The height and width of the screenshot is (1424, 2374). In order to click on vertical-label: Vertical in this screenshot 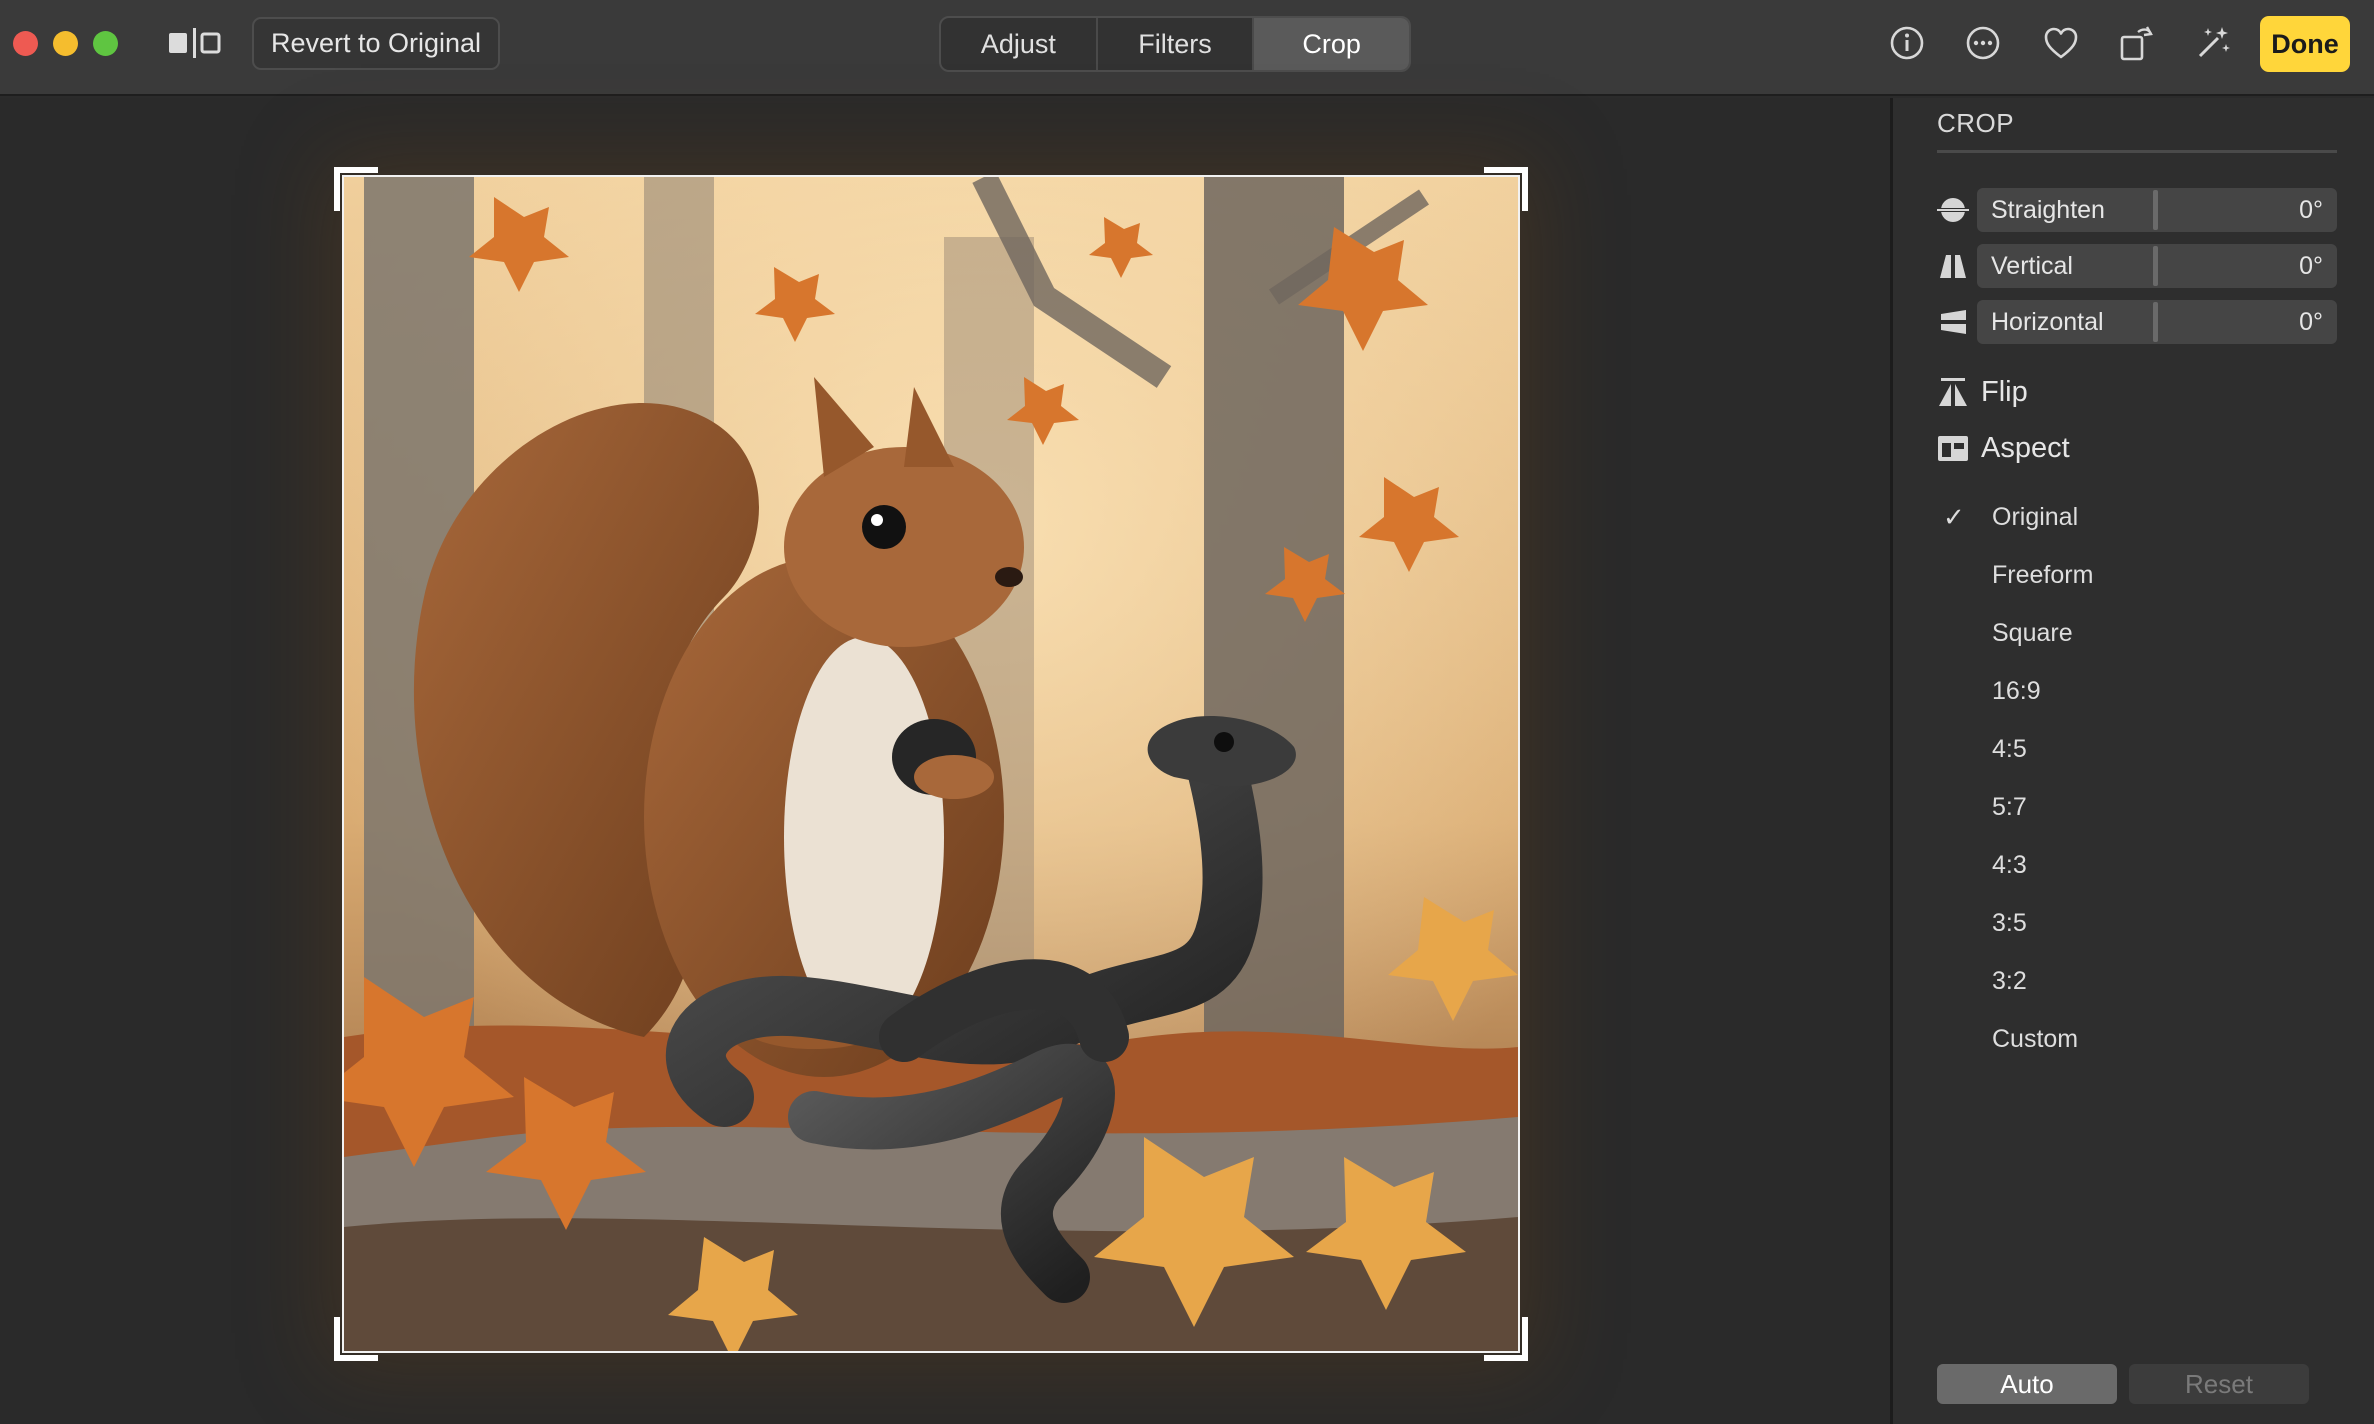, I will do `click(2032, 266)`.